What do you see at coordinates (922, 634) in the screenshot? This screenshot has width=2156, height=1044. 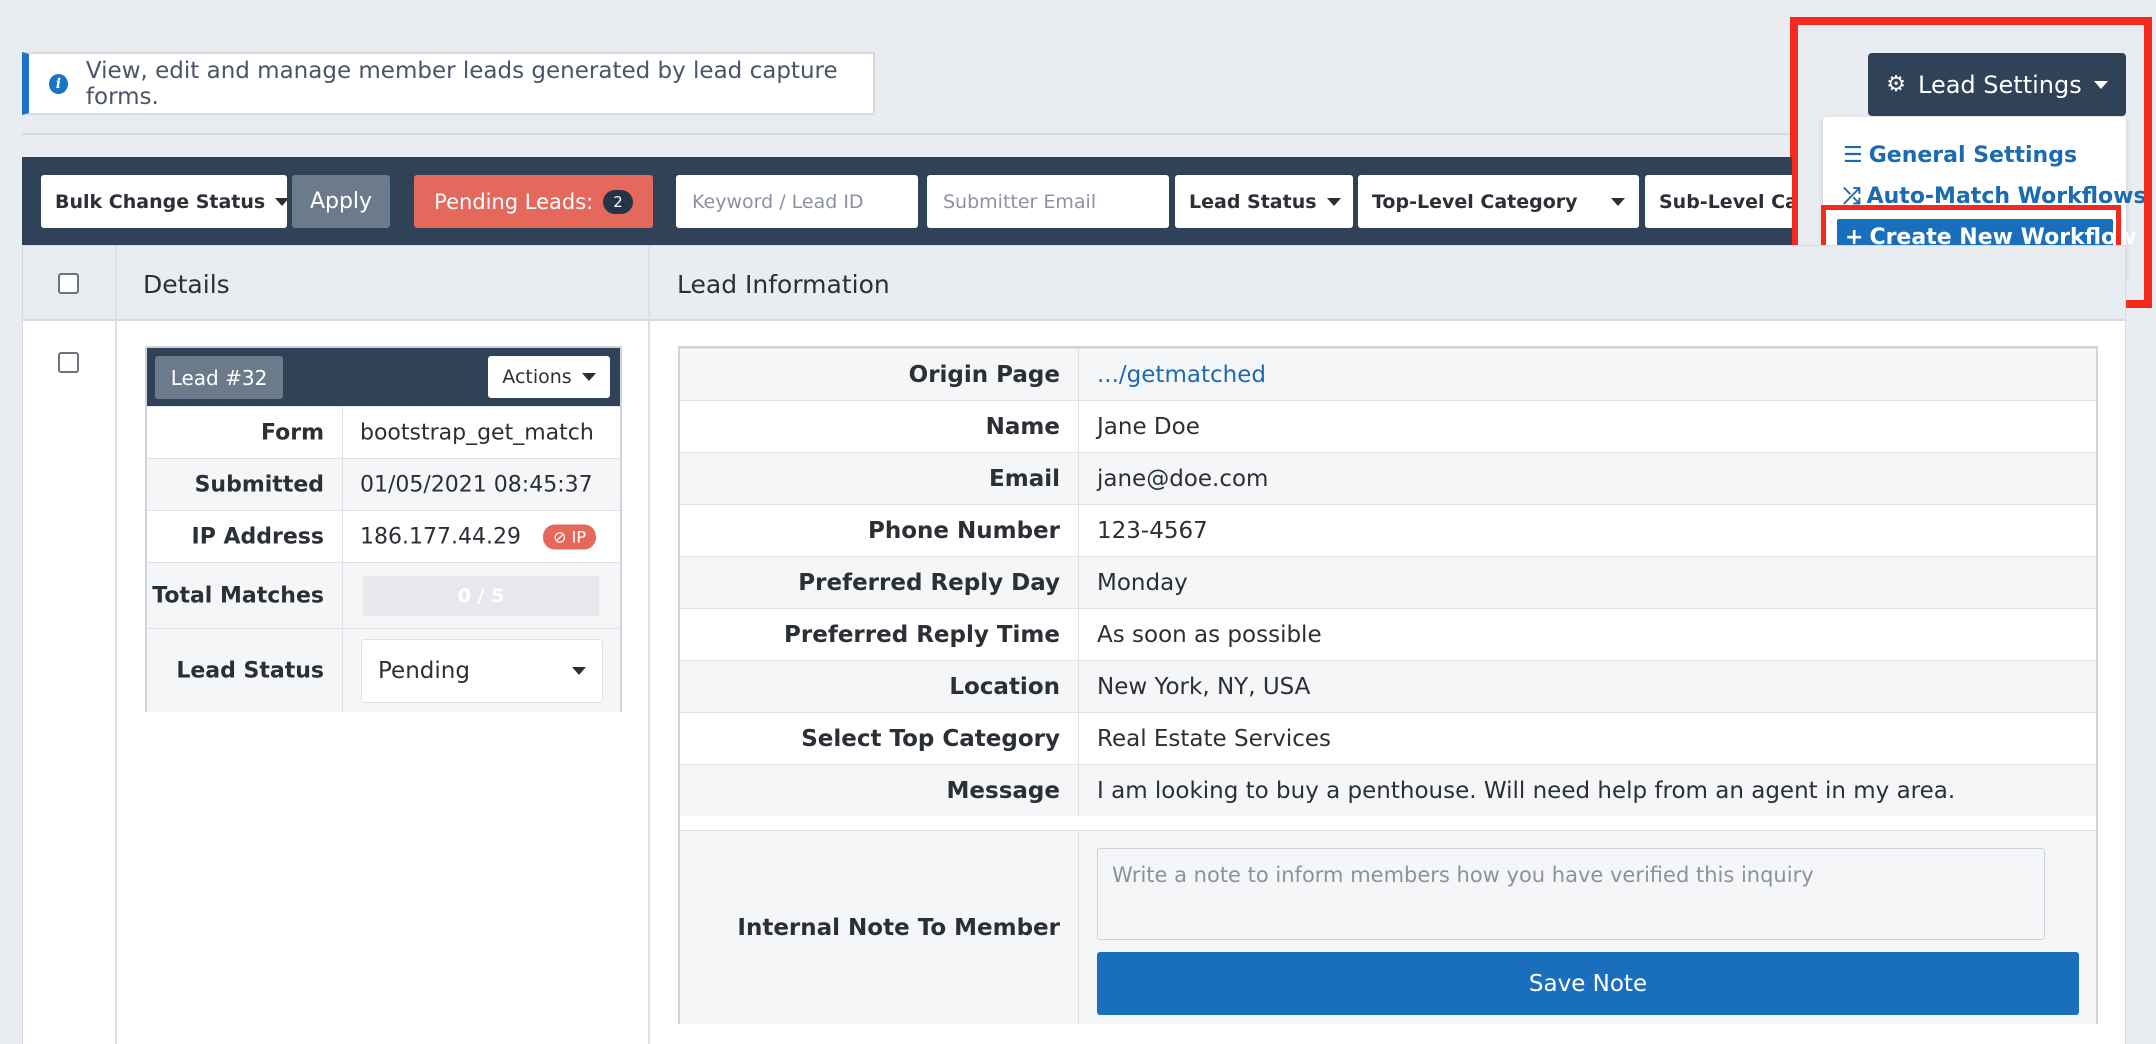 I see `info-label: Preferred Reply Time` at bounding box center [922, 634].